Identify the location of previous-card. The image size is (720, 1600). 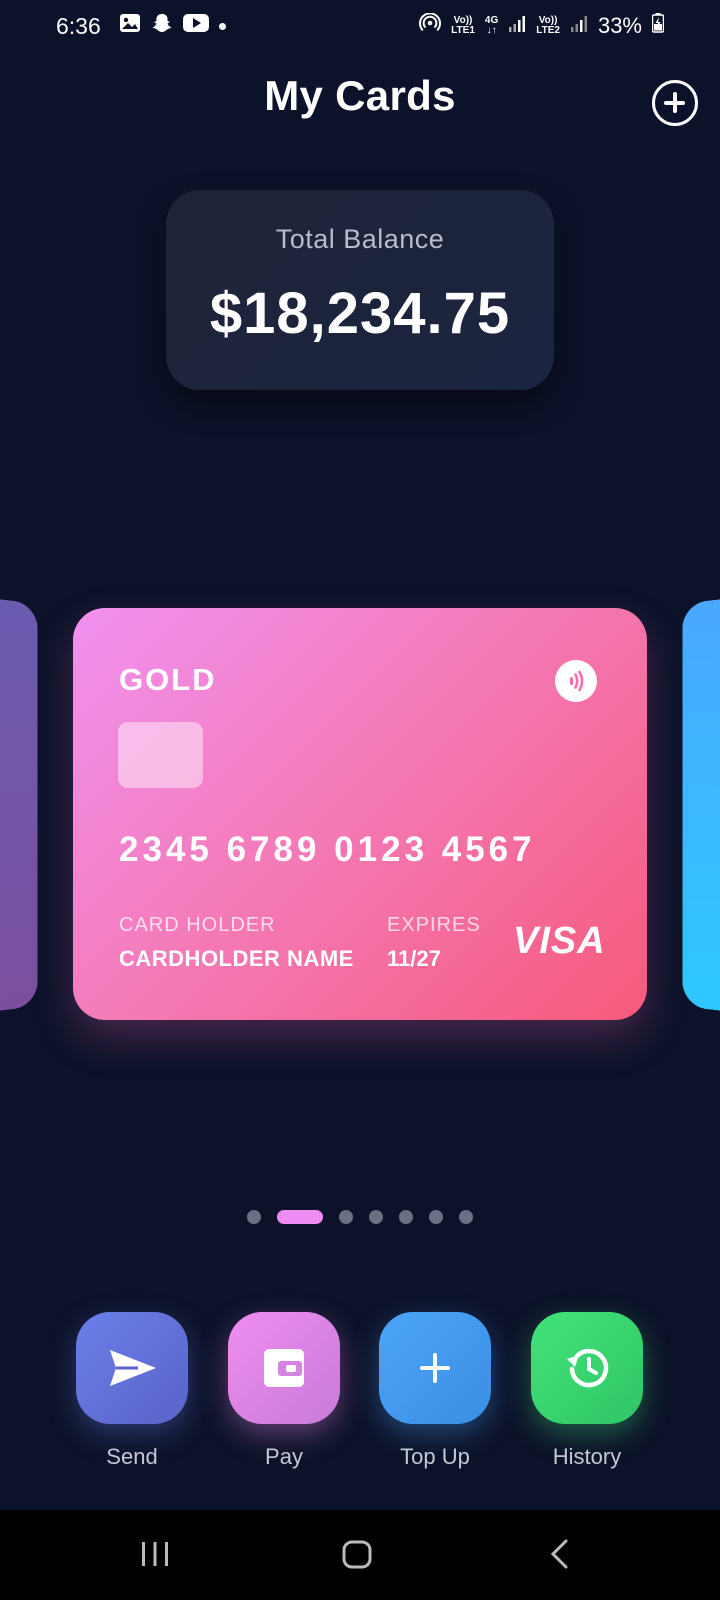
(19, 805).